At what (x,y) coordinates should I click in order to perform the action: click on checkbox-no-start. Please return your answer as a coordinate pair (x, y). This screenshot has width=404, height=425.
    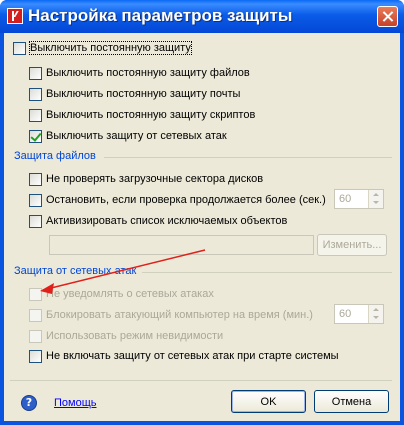
    Looking at the image, I should click on (35, 356).